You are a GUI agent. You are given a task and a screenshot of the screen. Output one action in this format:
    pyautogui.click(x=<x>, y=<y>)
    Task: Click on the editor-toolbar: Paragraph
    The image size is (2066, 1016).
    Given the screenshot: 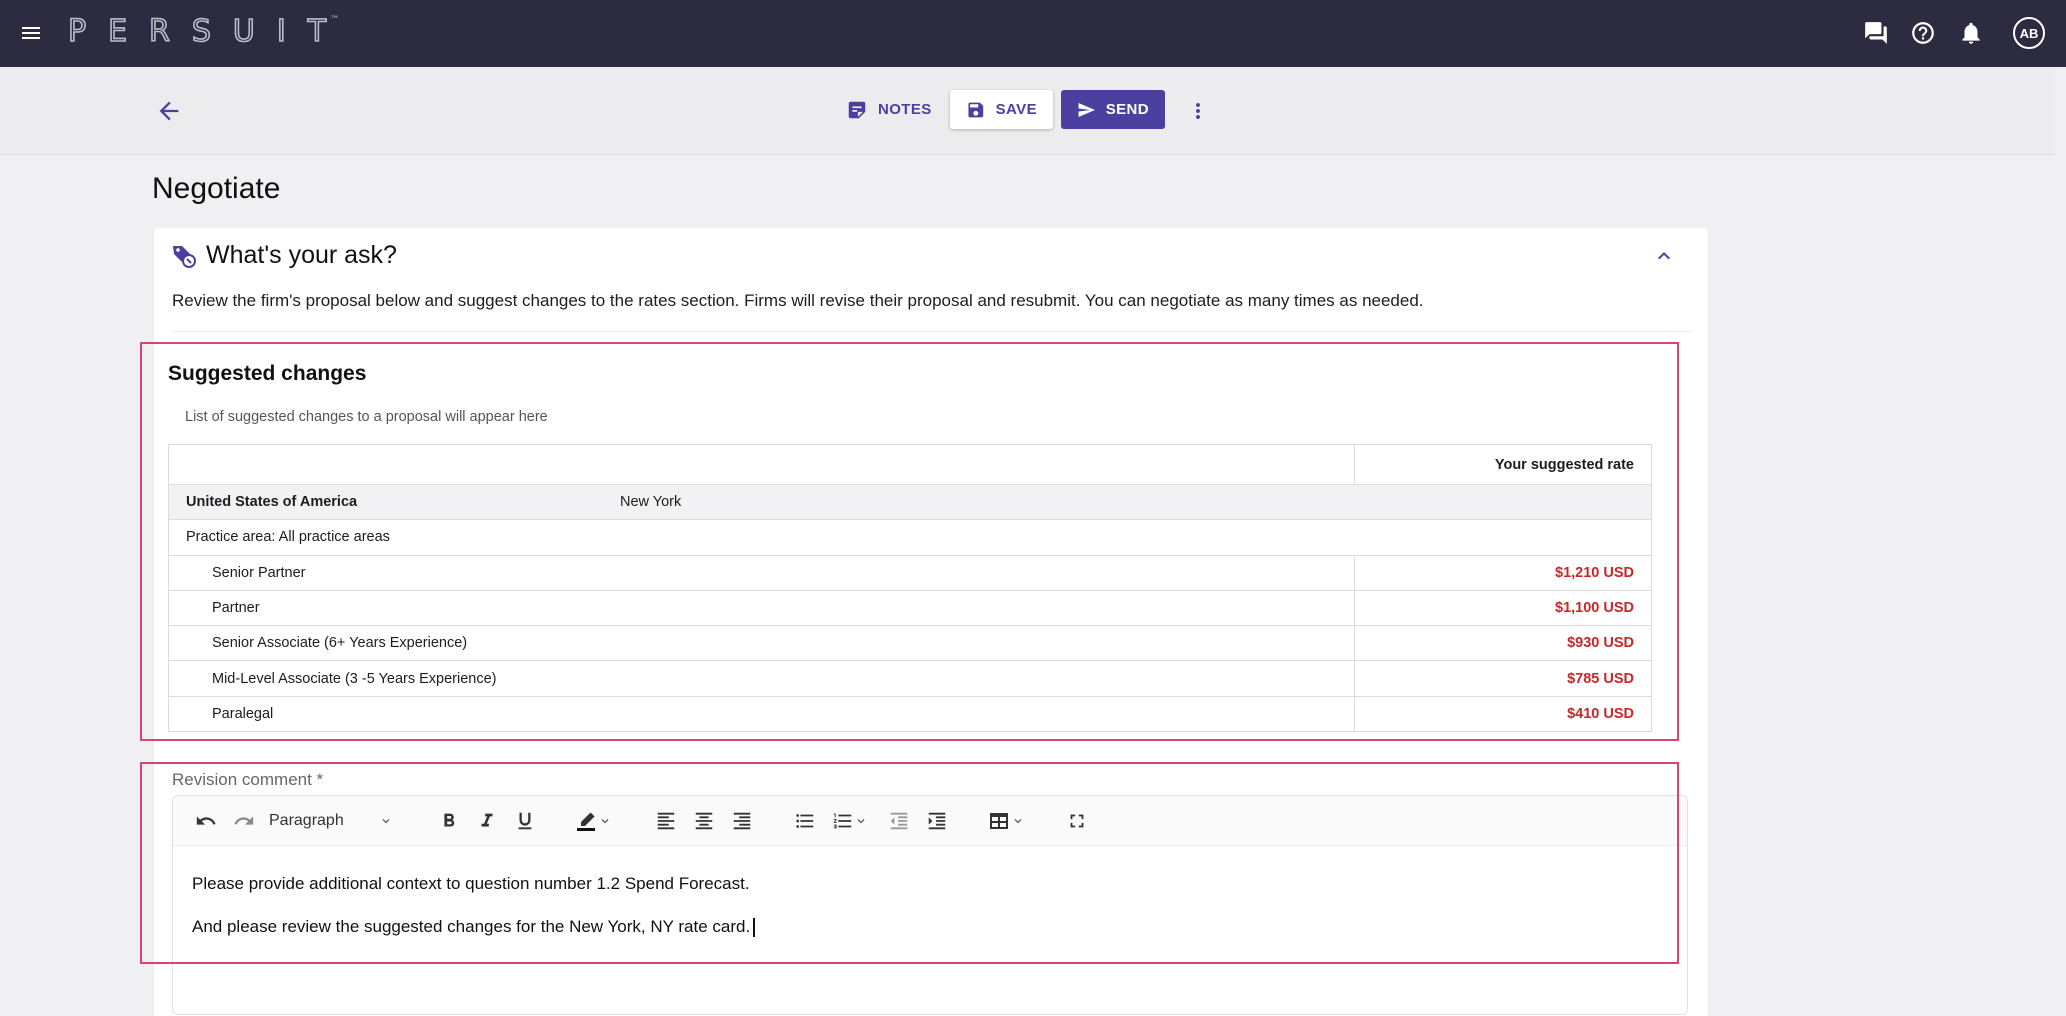 What is the action you would take?
    pyautogui.click(x=930, y=821)
    